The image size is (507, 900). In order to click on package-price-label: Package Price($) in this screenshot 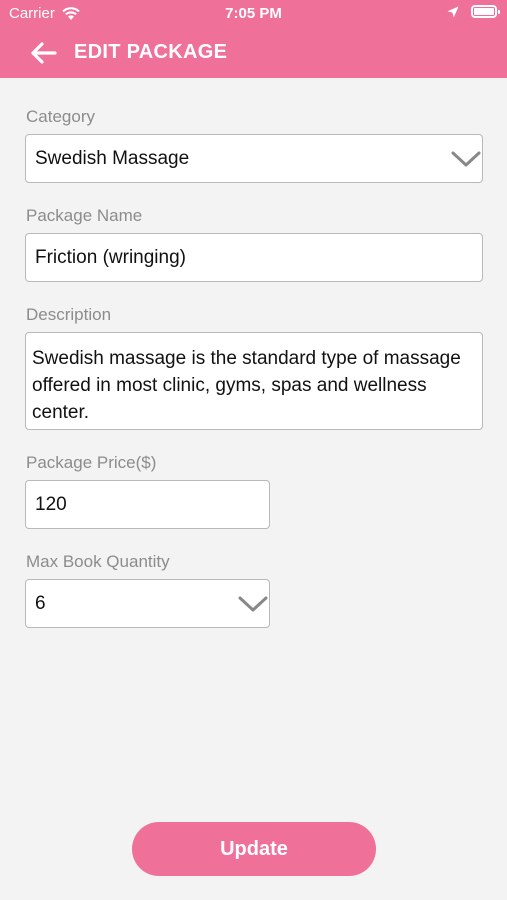, I will do `click(91, 462)`.